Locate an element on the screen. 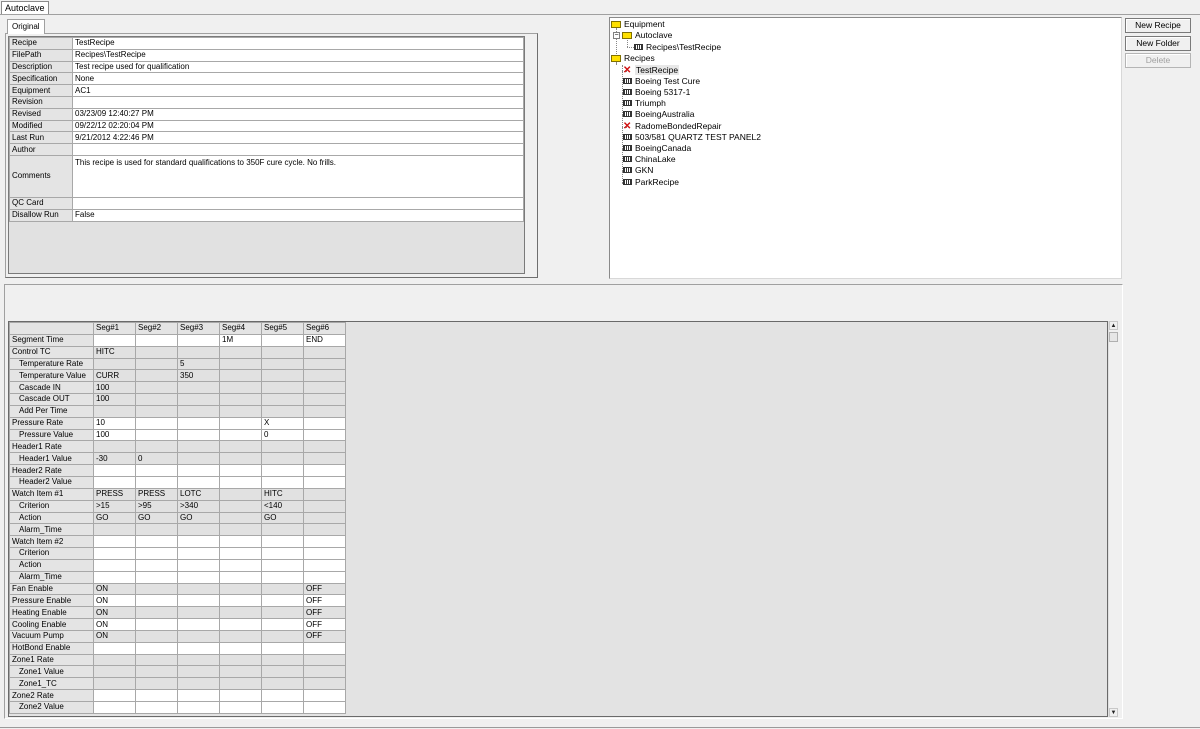  property-value: TestRecipe is located at coordinates (298, 43).